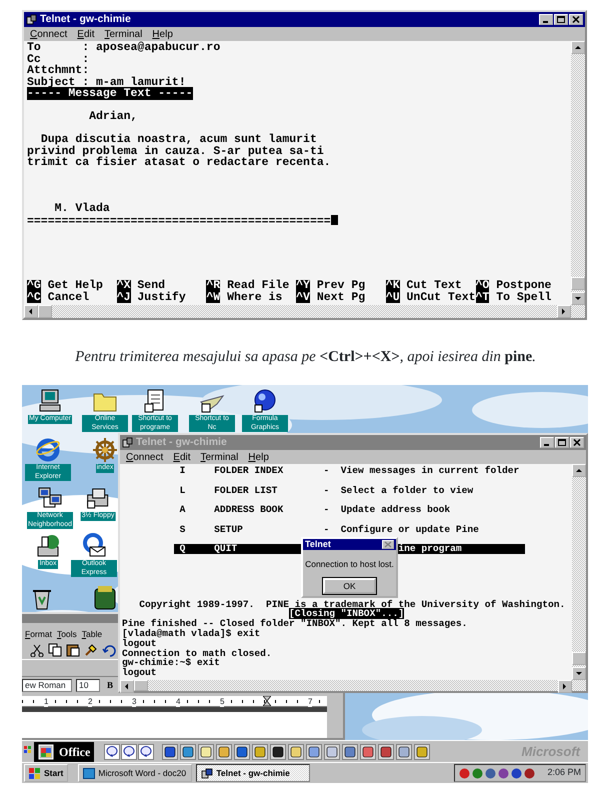 This screenshot has height=796, width=611. I want to click on menu-description: ine program, so click(430, 549).